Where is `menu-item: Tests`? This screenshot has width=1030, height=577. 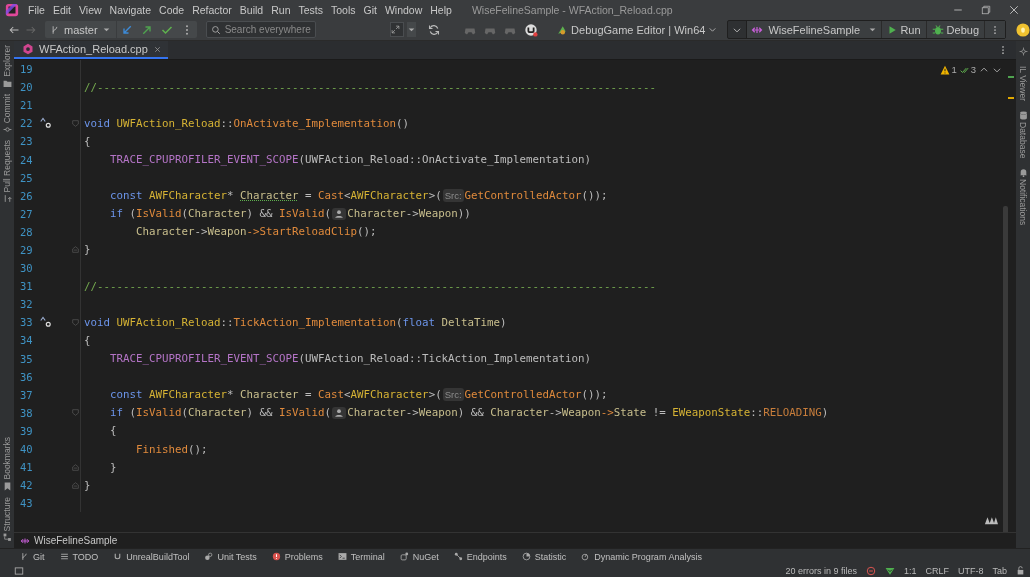 menu-item: Tests is located at coordinates (310, 9).